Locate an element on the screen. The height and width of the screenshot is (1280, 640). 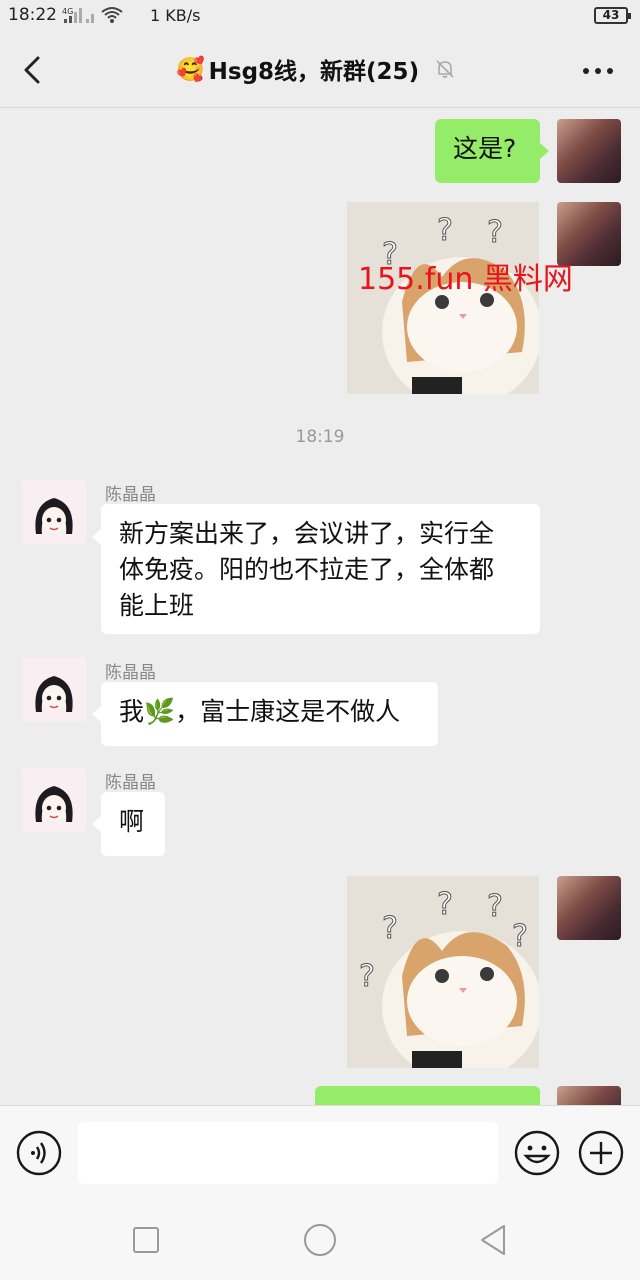
voice-button is located at coordinates (39, 1153).